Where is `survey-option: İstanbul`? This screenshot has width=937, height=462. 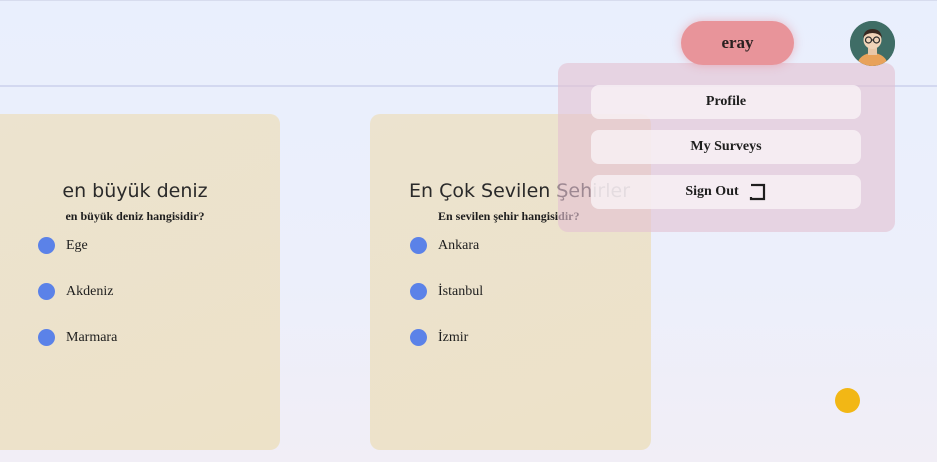 survey-option: İstanbul is located at coordinates (446, 291).